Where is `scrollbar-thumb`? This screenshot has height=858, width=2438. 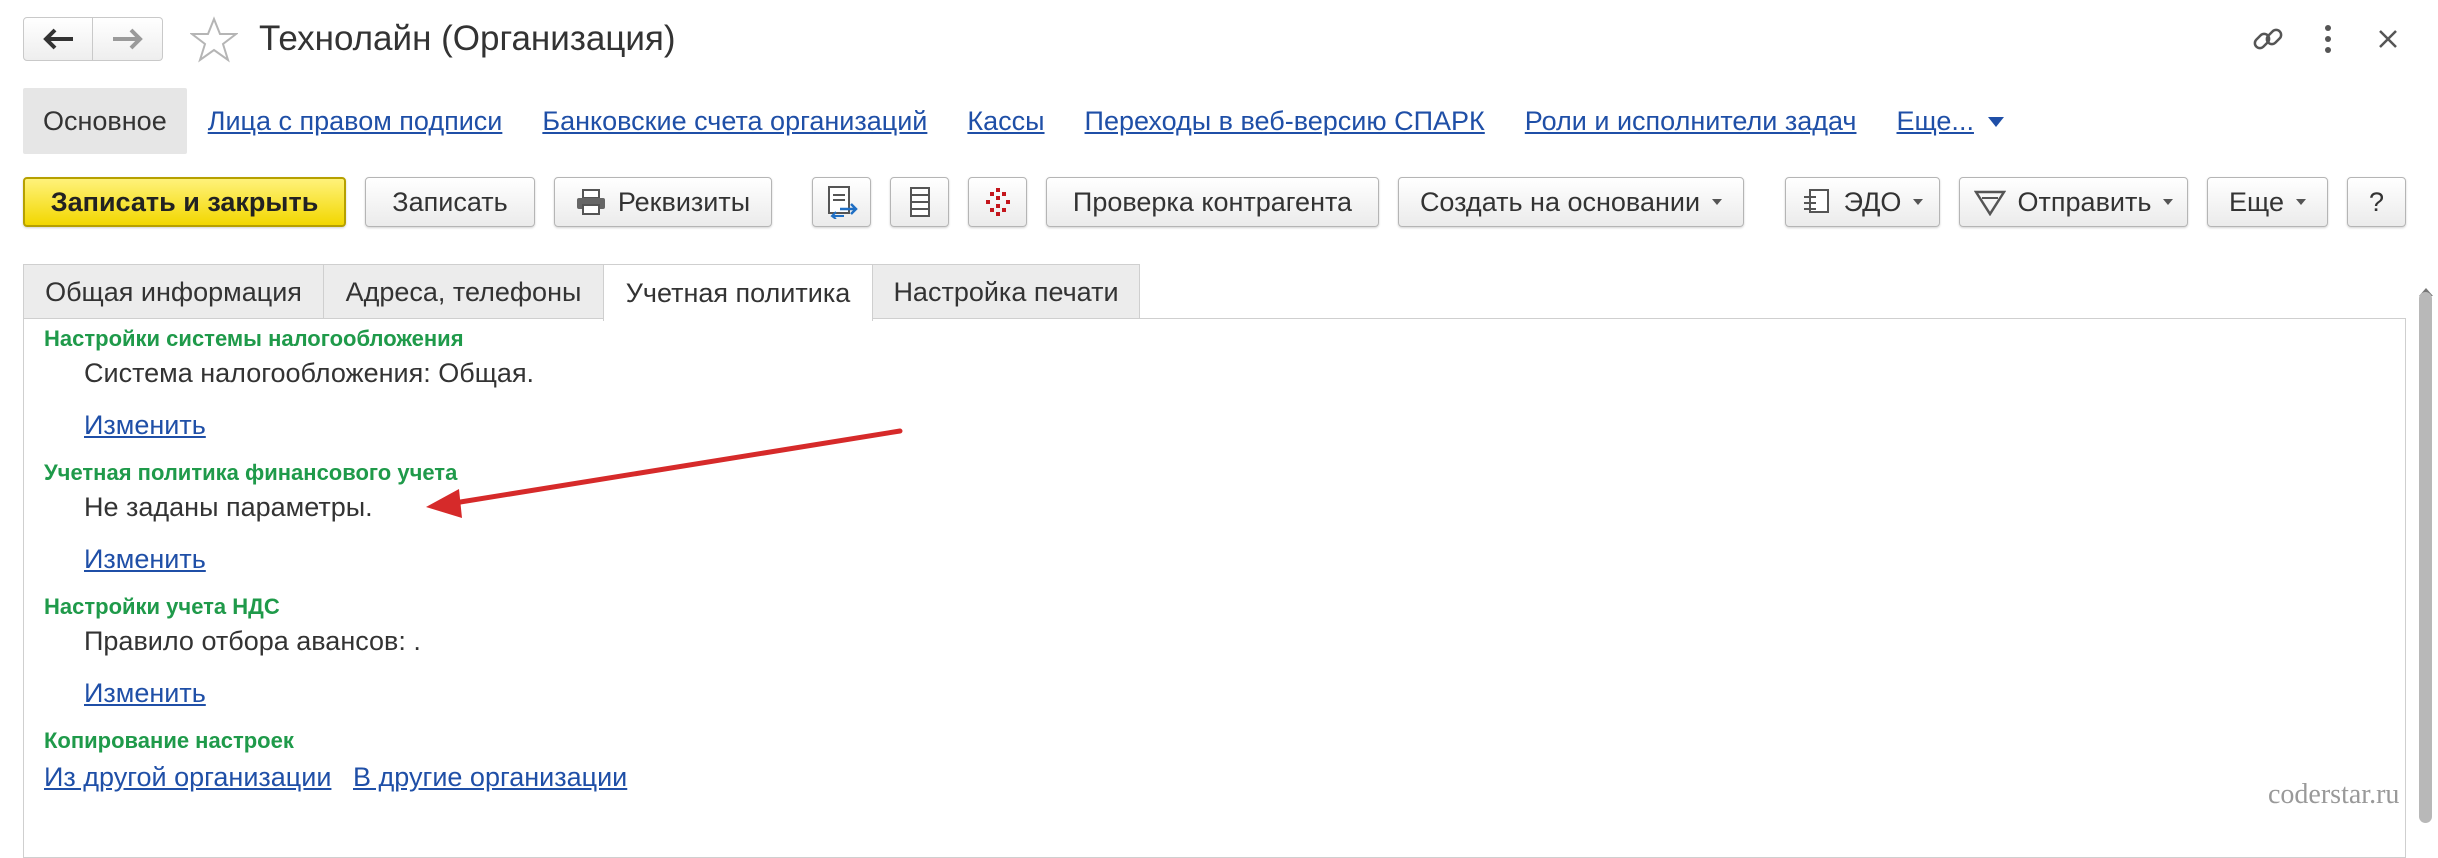 scrollbar-thumb is located at coordinates (2425, 557).